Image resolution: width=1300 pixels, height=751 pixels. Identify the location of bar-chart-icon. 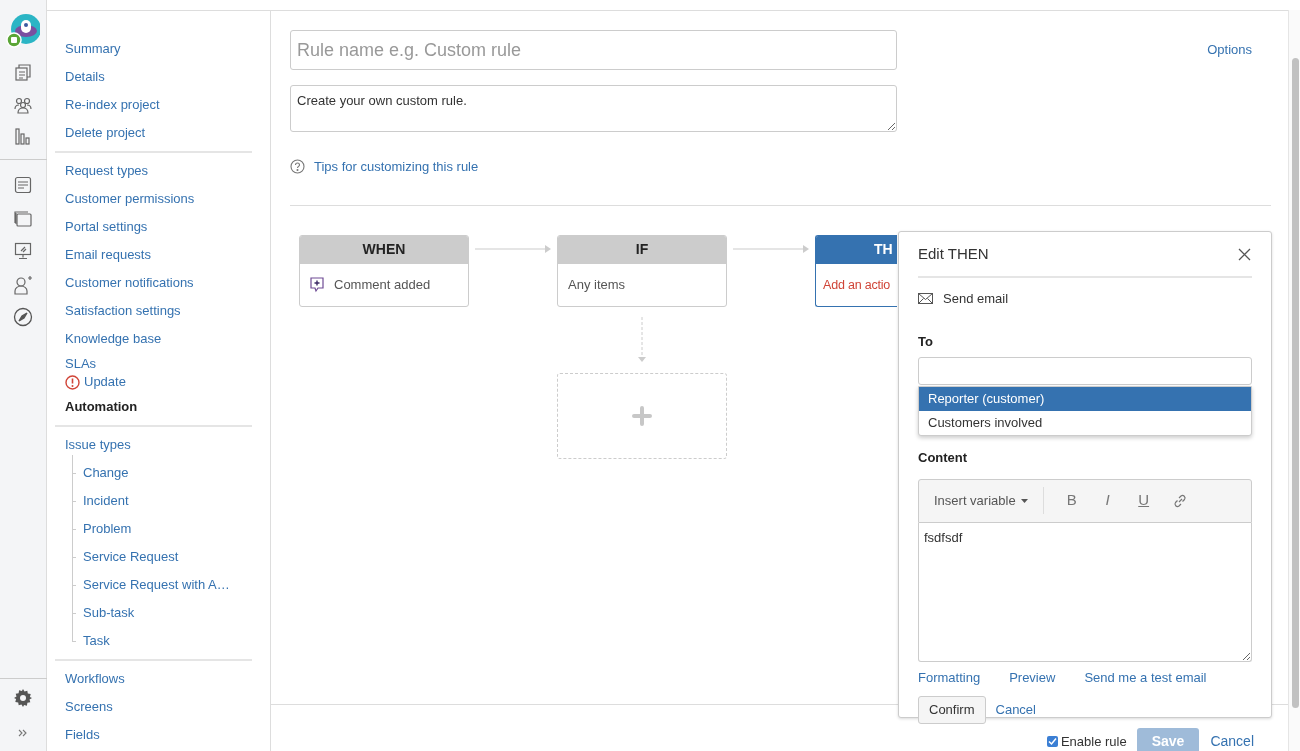
(23, 136).